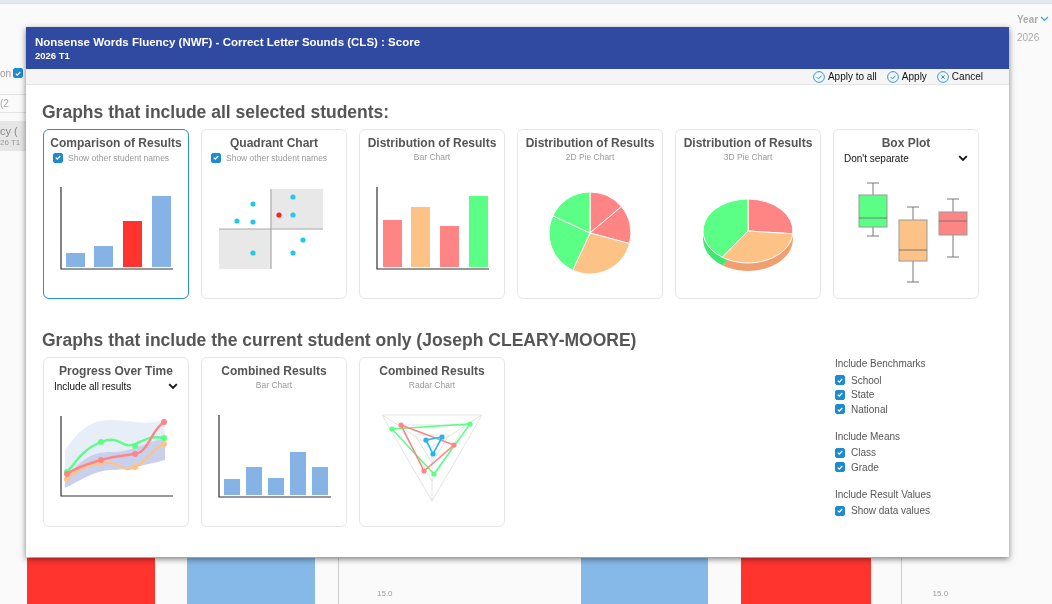 This screenshot has height=604, width=1052. What do you see at coordinates (116, 143) in the screenshot?
I see `card-title: Comparison of Results` at bounding box center [116, 143].